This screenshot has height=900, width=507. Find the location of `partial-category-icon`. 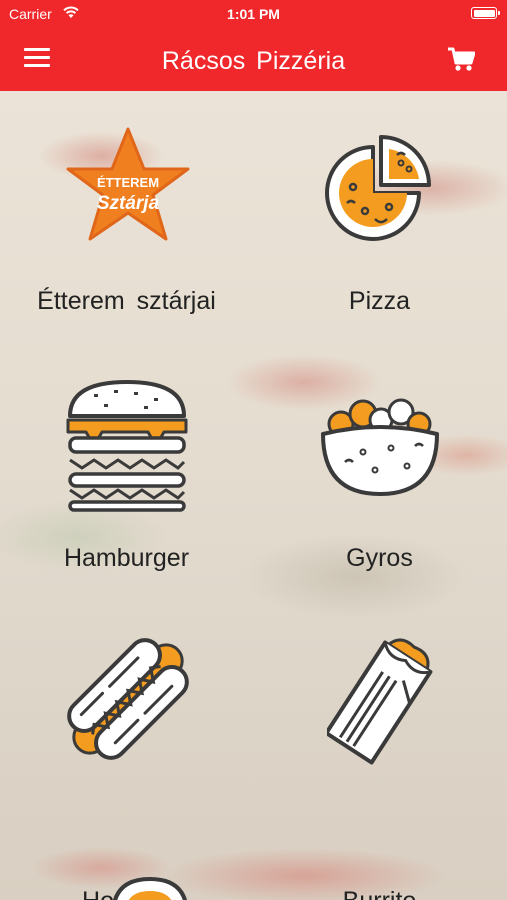

partial-category-icon is located at coordinates (150, 888).